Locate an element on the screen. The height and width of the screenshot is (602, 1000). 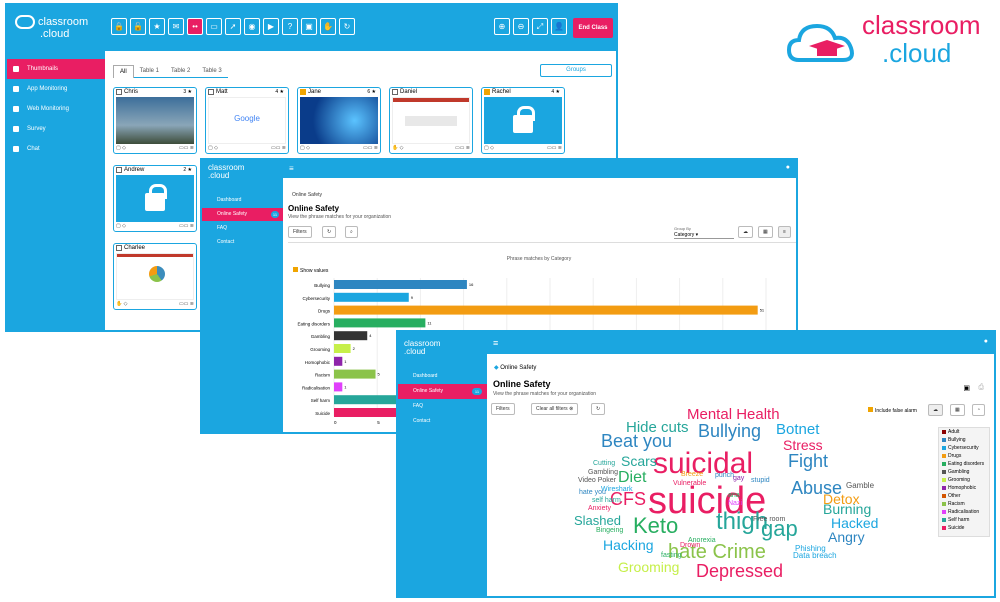
sidebar-item-chat: Chat is located at coordinates (56, 149).